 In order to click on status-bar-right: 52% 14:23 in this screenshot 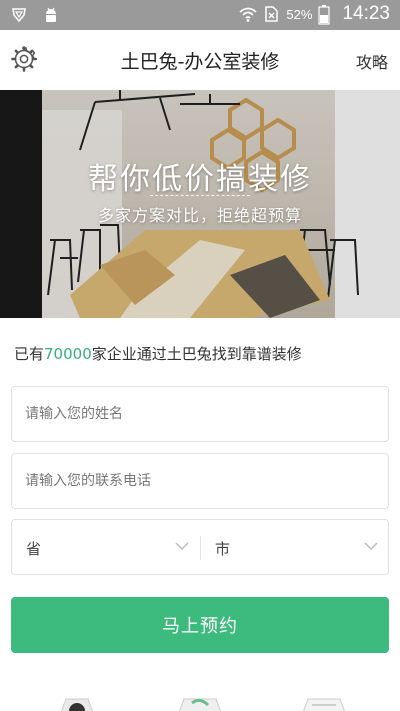, I will do `click(314, 14)`.